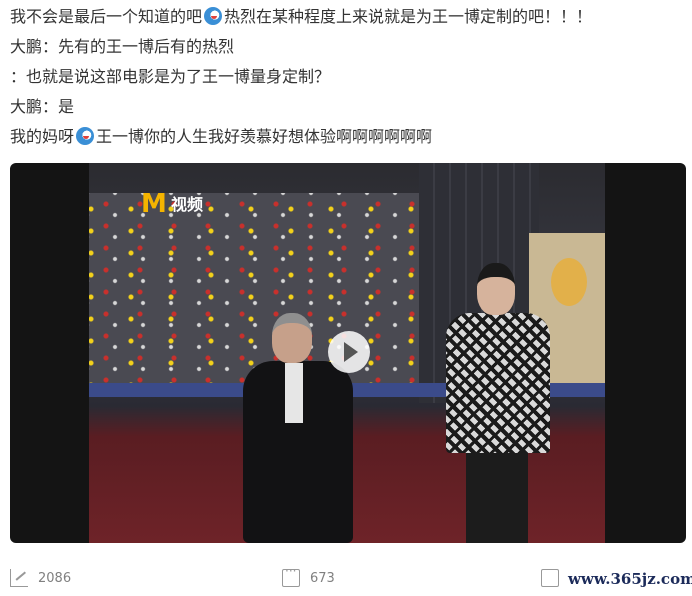 The image size is (692, 596). Describe the element at coordinates (569, 282) in the screenshot. I see `poster-emblem` at that location.